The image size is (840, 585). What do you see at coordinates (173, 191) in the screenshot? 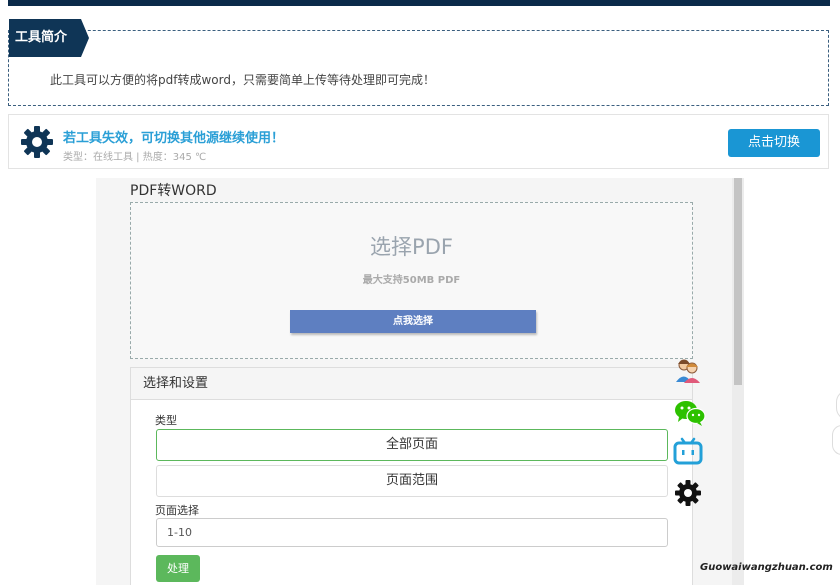
I see `page-title: PDF转WORD` at bounding box center [173, 191].